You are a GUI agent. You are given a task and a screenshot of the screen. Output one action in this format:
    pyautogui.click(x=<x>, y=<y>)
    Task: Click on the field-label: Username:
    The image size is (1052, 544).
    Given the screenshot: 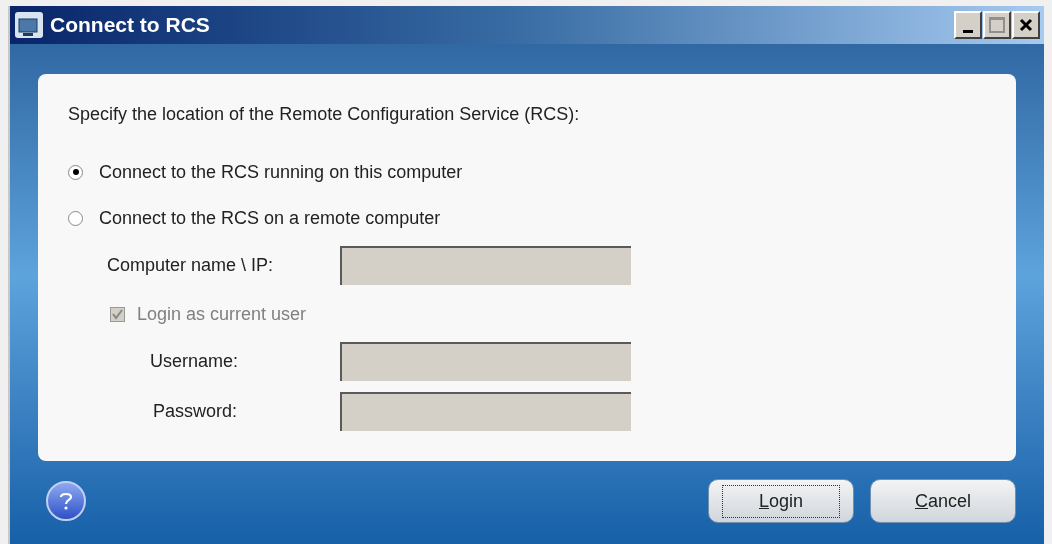 What is the action you would take?
    pyautogui.click(x=195, y=361)
    